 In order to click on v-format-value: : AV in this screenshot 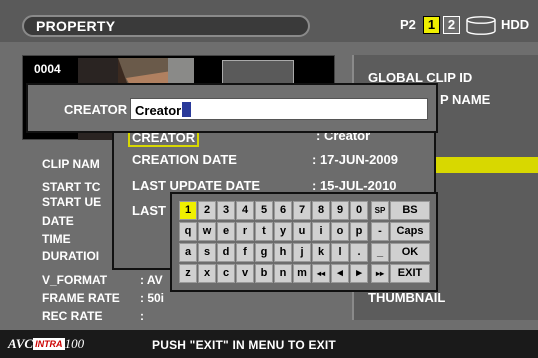, I will do `click(151, 280)`.